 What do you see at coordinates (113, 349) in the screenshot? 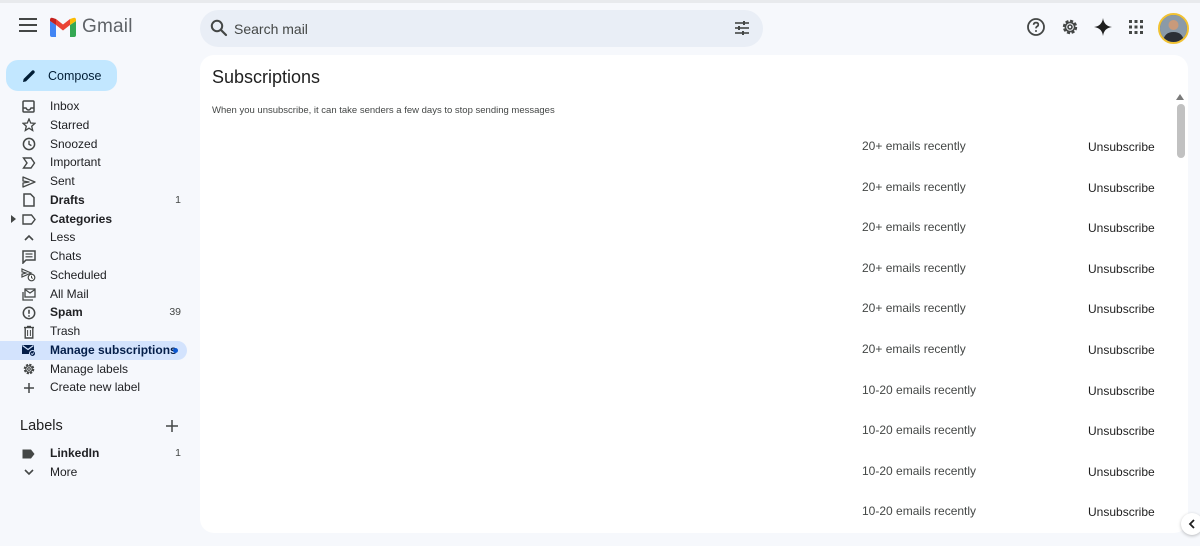
I see `sidebar-item-label: Manage subscriptions` at bounding box center [113, 349].